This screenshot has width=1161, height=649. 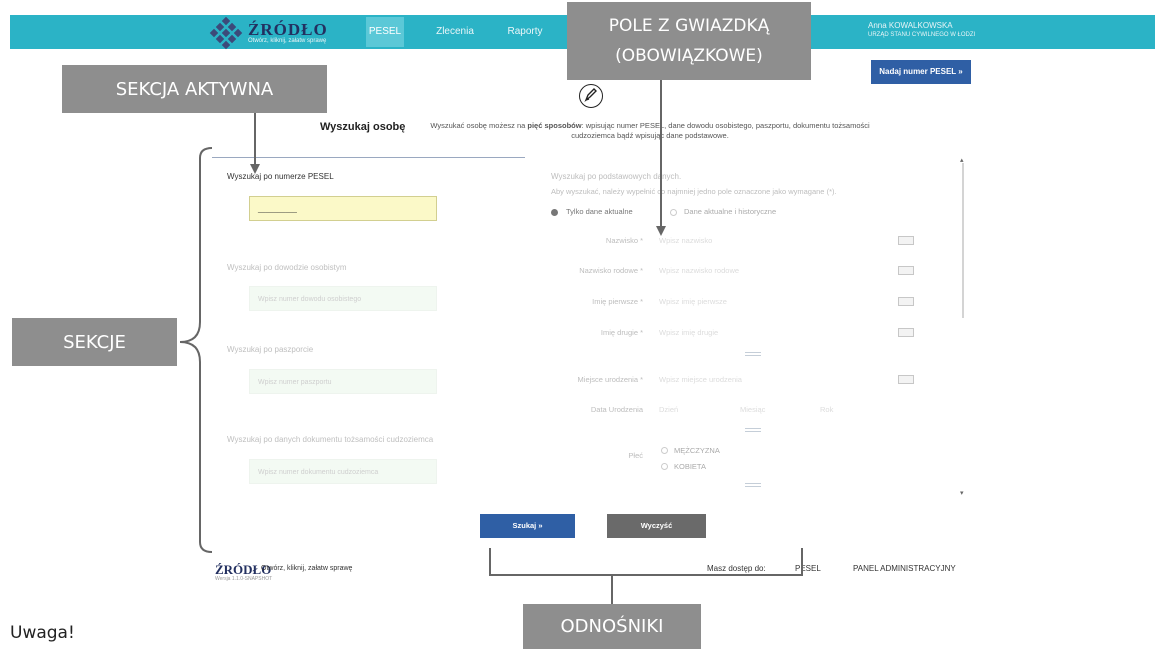 What do you see at coordinates (688, 332) in the screenshot?
I see `imie-drugie-input: Wpisz imię drugie` at bounding box center [688, 332].